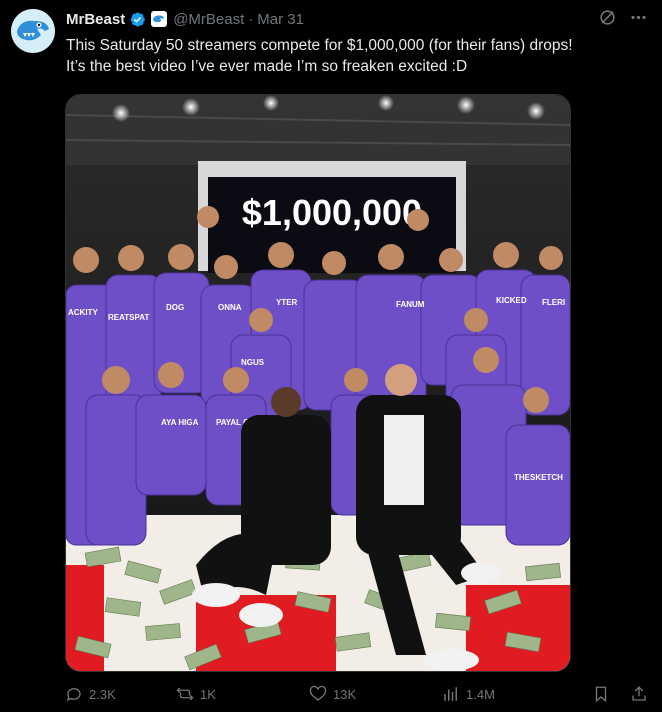 The image size is (662, 712). Describe the element at coordinates (230, 307) in the screenshot. I see `jacket-label: ONNA` at that location.